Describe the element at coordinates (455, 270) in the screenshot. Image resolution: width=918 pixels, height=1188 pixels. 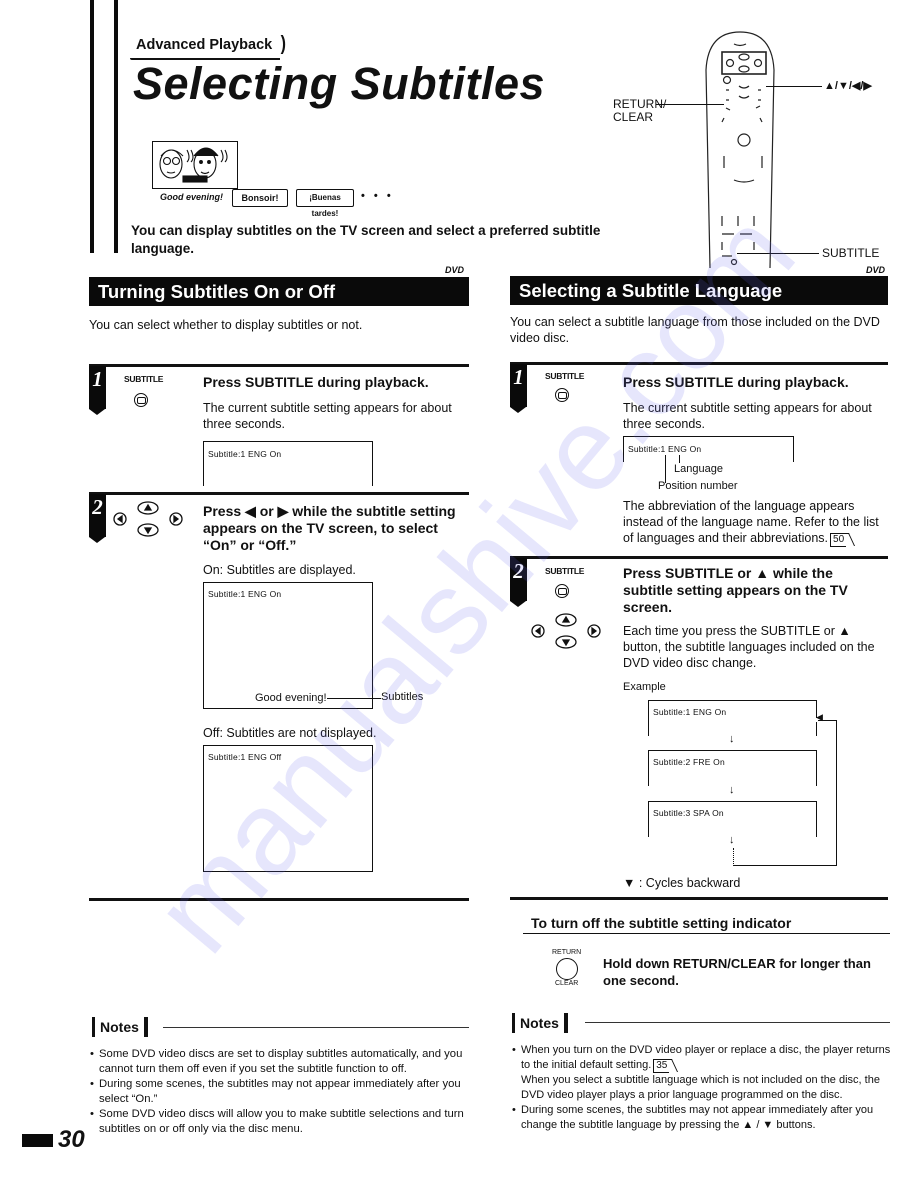
I see `dvd-badge-left: DVD` at that location.